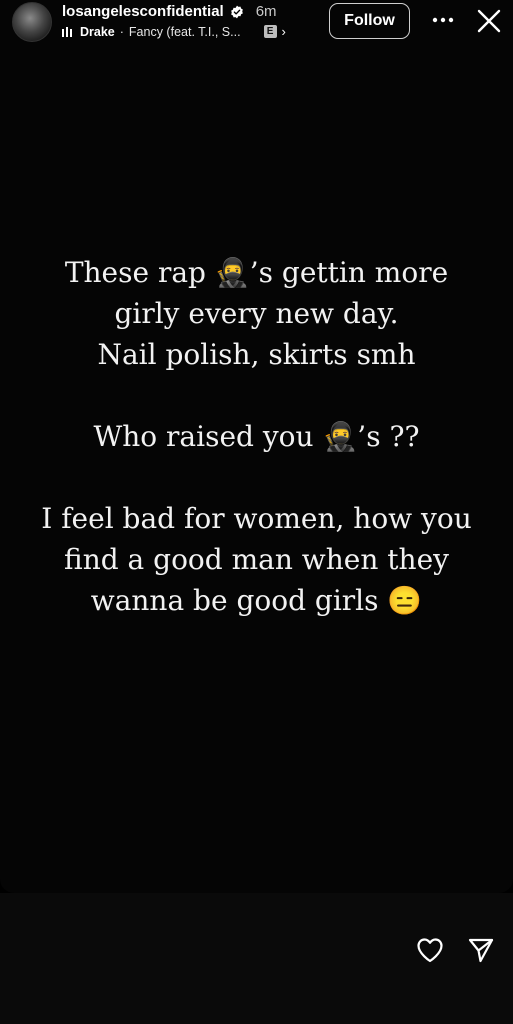 This screenshot has height=1024, width=513. Describe the element at coordinates (256, 559) in the screenshot. I see `story-line: find a good man when they` at that location.